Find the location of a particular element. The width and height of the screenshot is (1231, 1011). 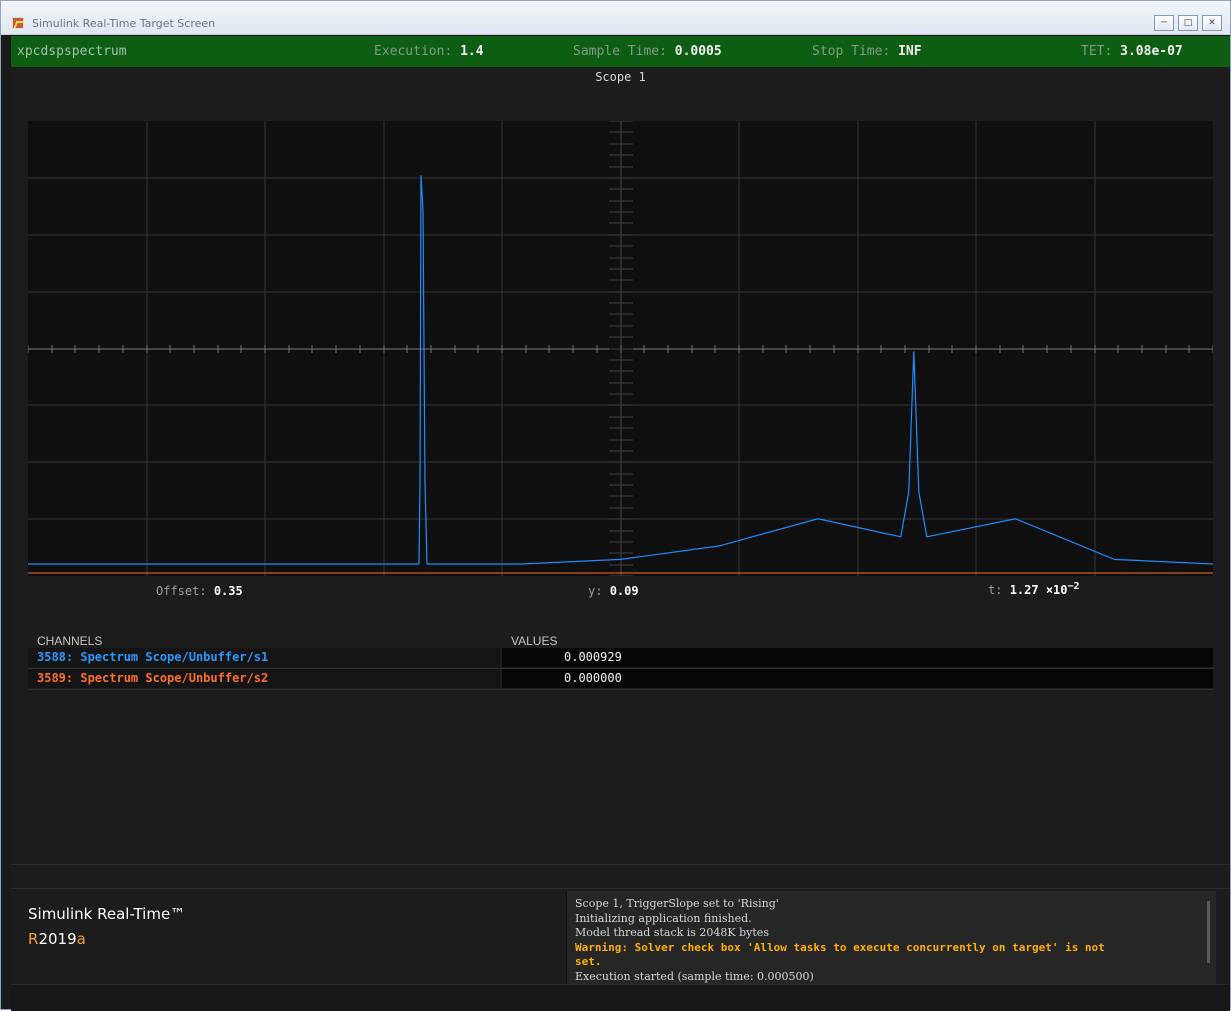

release-suffix: a is located at coordinates (81, 939).